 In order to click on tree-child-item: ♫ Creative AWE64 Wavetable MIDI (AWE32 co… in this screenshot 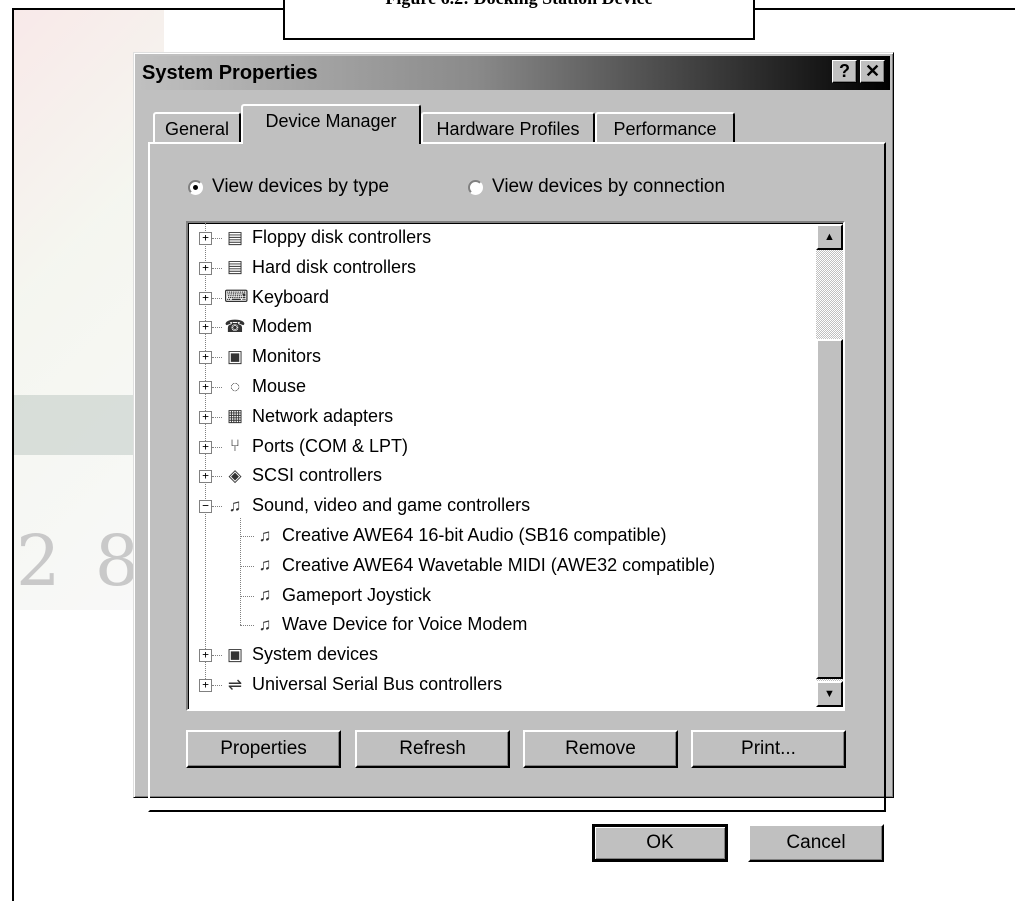, I will do `click(485, 565)`.